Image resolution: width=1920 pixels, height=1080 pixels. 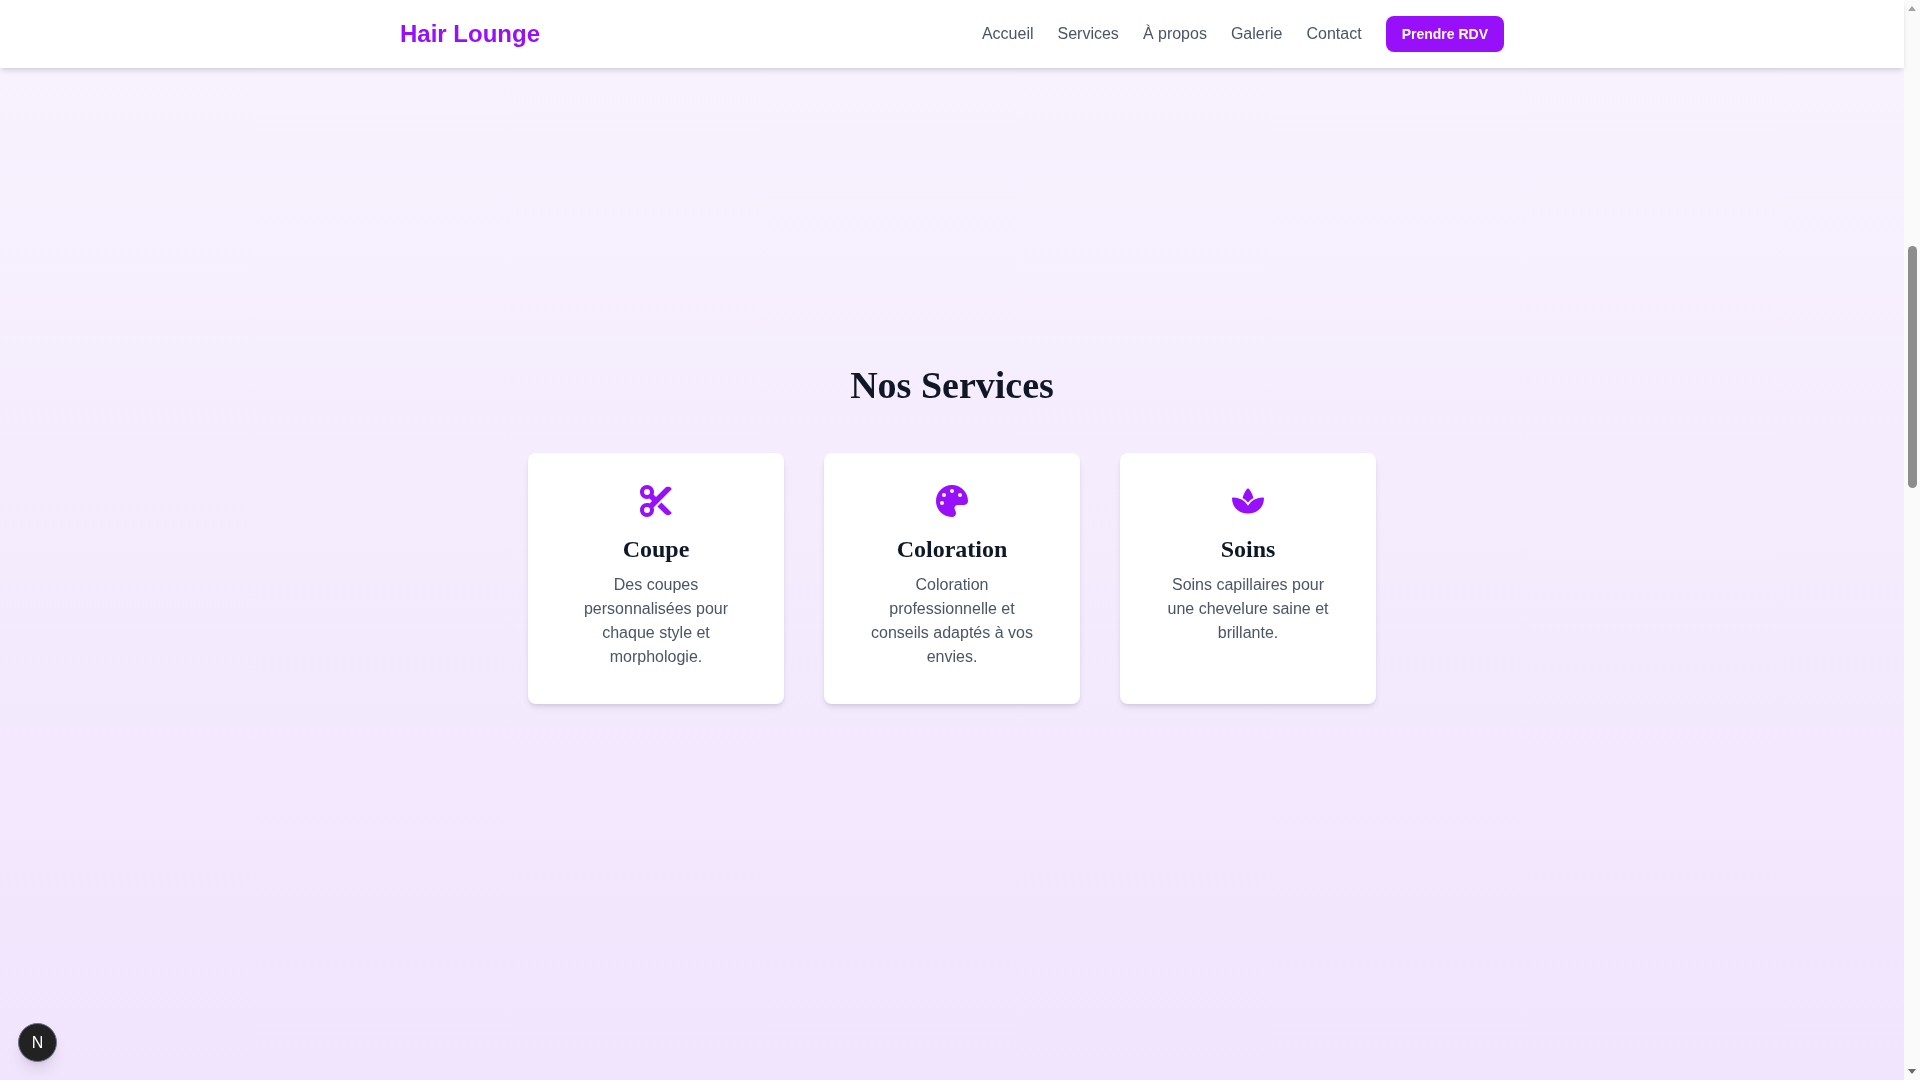 What do you see at coordinates (952, 385) in the screenshot?
I see `section-heading: Nos Services` at bounding box center [952, 385].